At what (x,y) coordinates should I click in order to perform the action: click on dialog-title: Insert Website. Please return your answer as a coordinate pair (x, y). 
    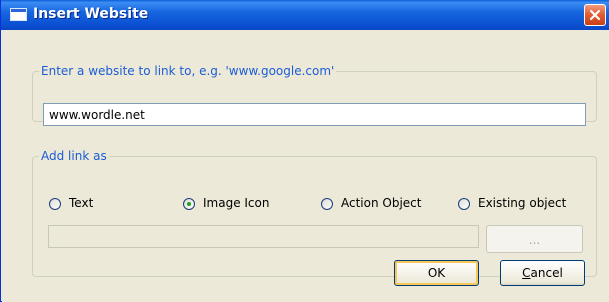
    Looking at the image, I should click on (91, 14).